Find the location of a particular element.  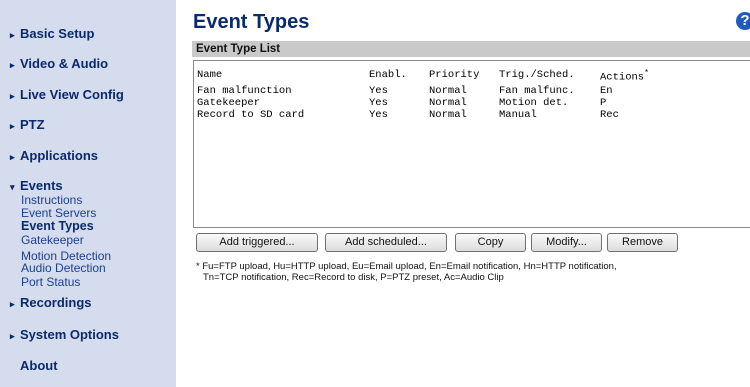

sub-event-servers: Event Servers is located at coordinates (58, 213).